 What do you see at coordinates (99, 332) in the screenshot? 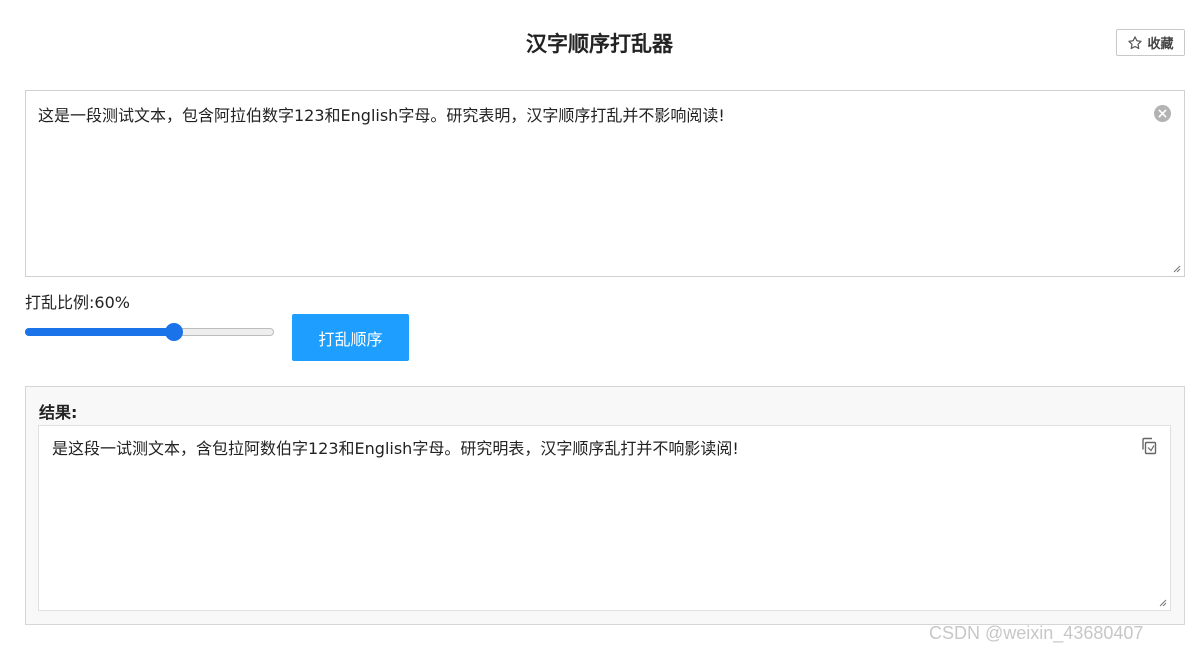
I see `slider-fill` at bounding box center [99, 332].